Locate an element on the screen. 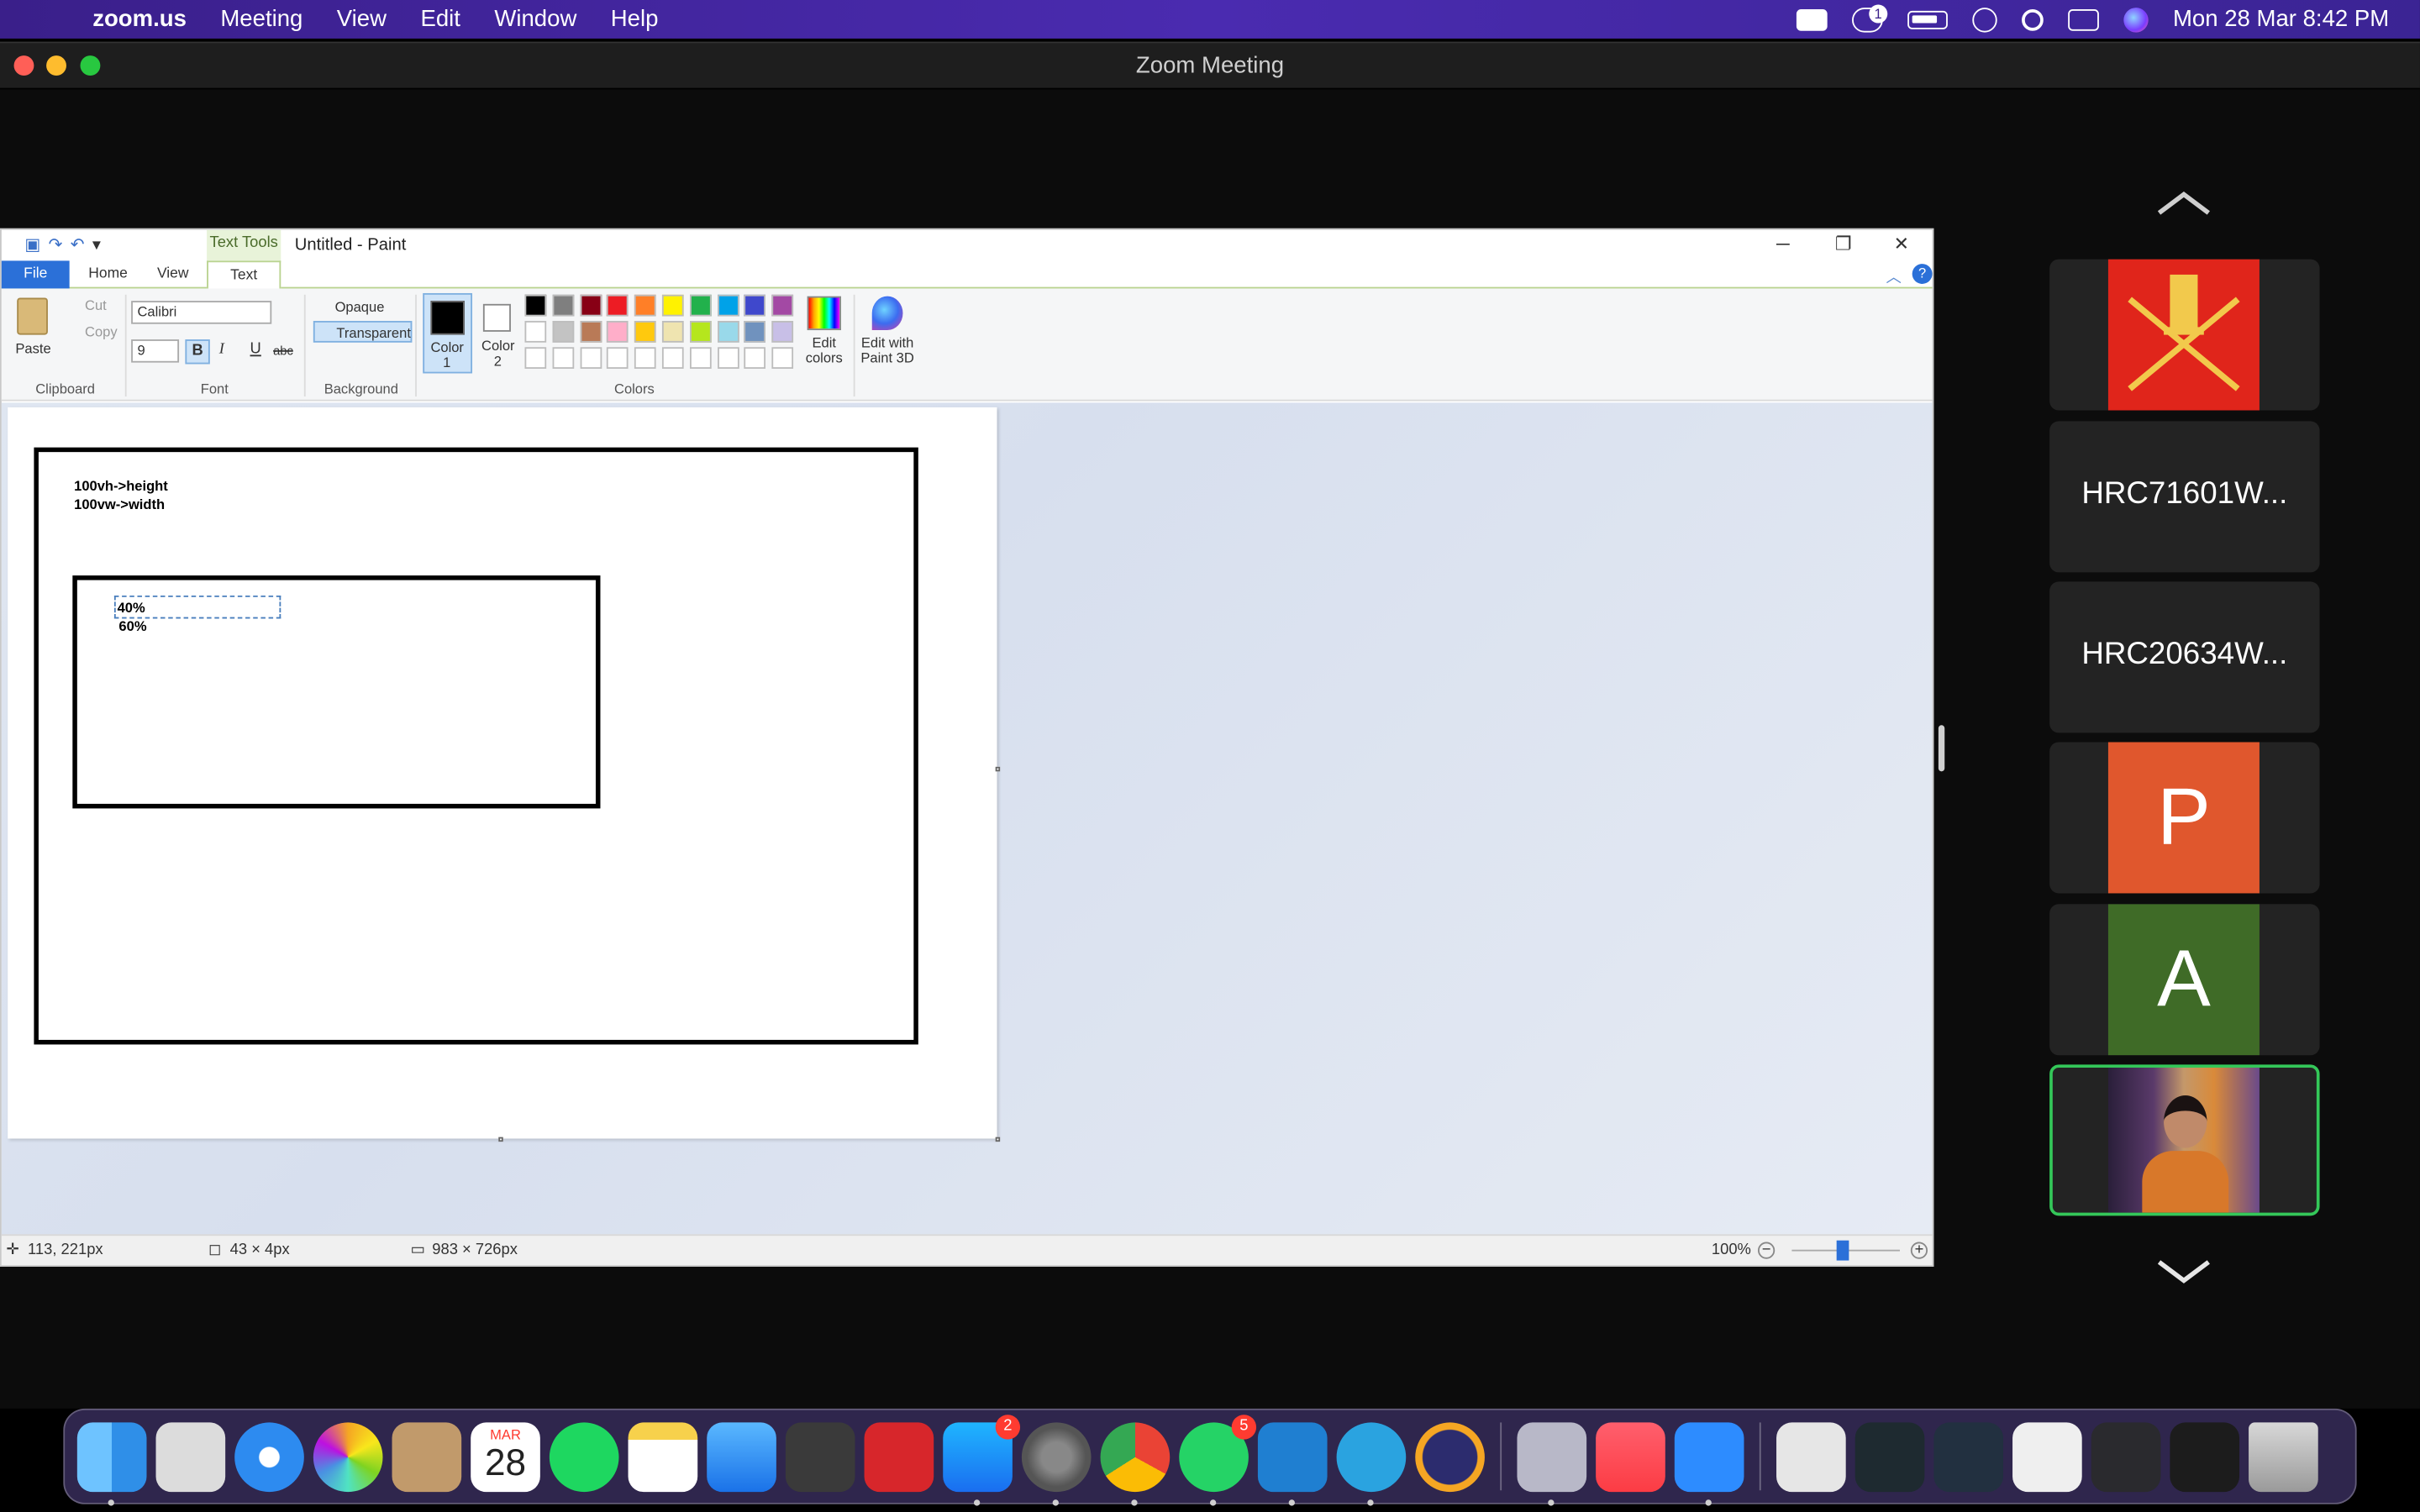  italic-button: I is located at coordinates (221, 349).